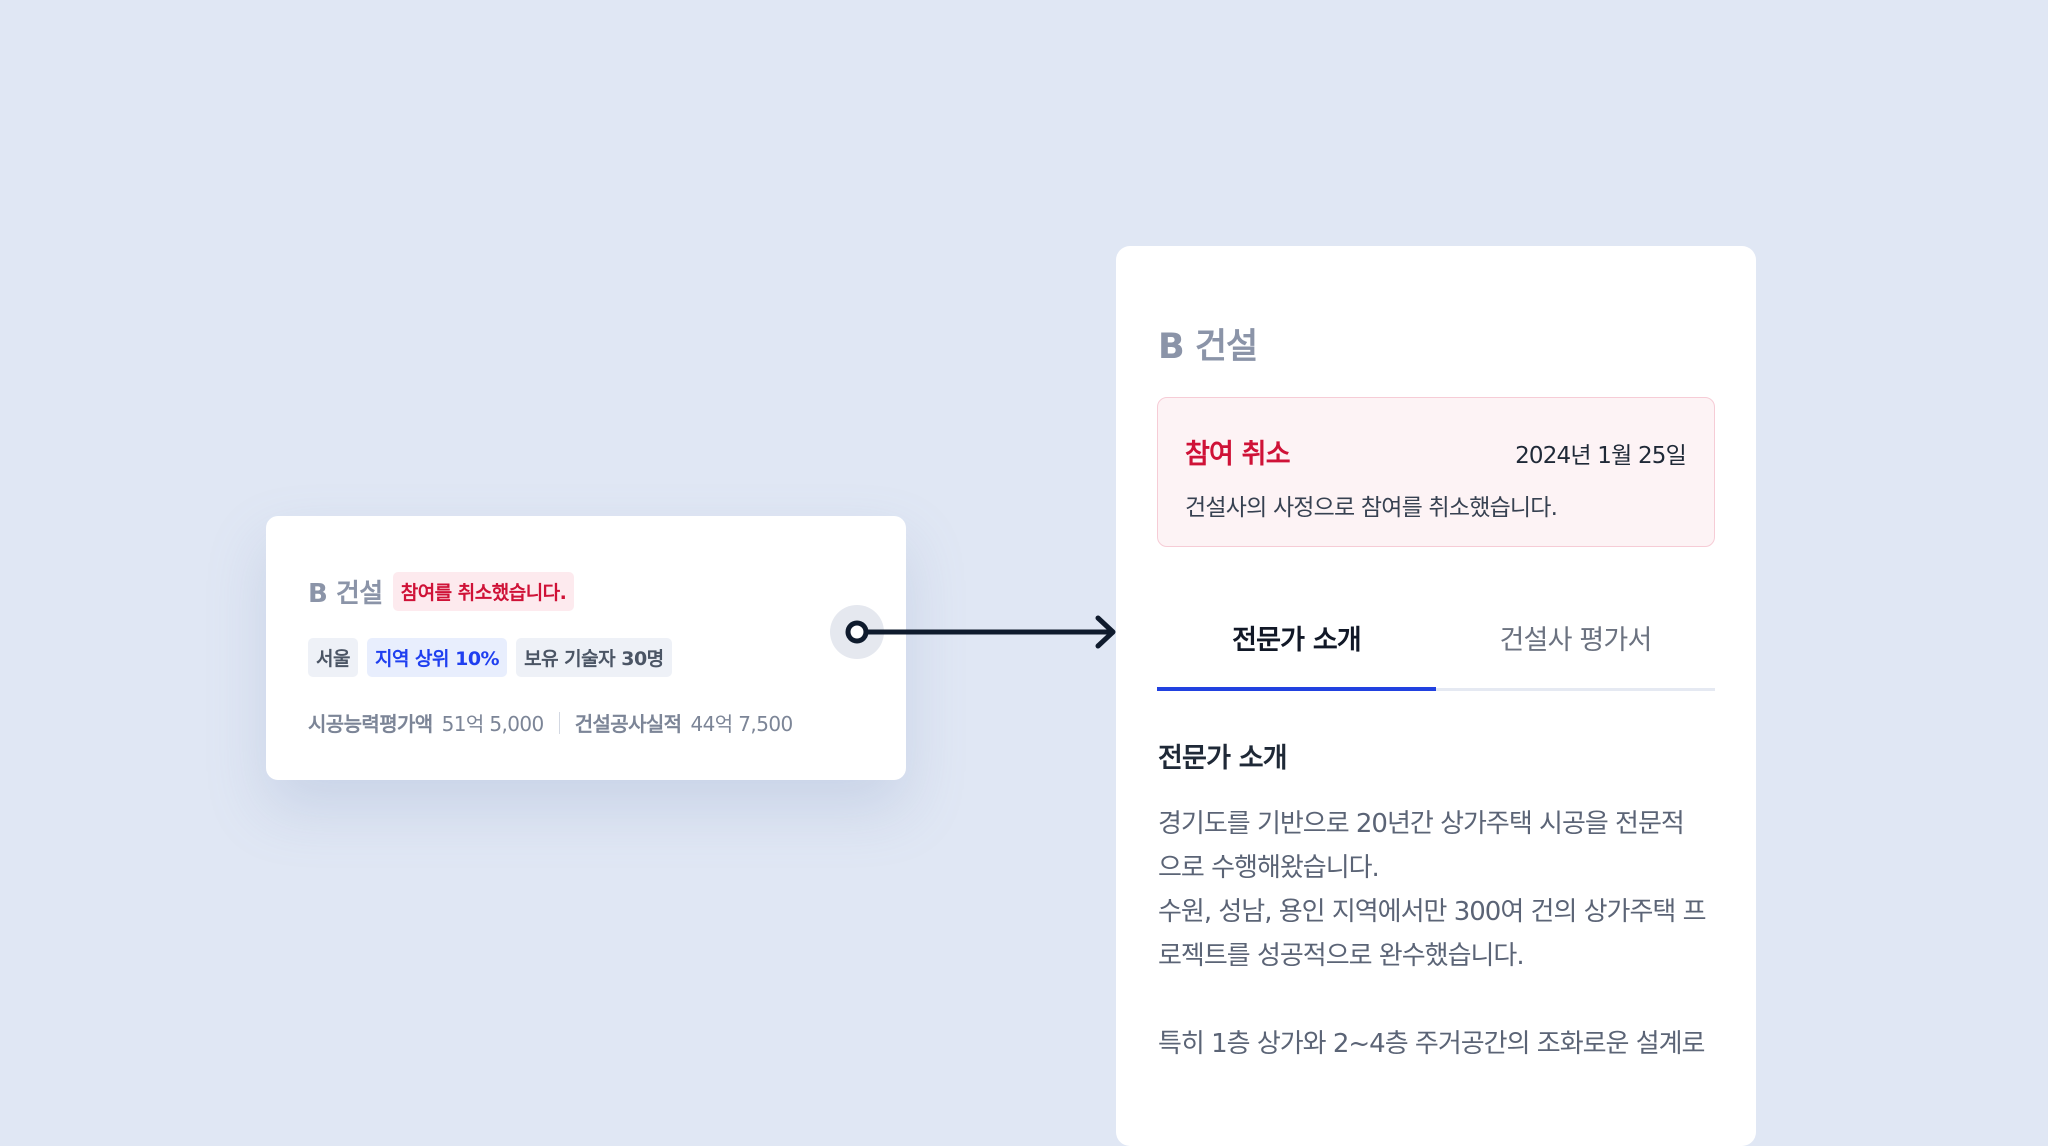  What do you see at coordinates (1371, 508) in the screenshot?
I see `notice-message: 건설사의 사정으로 참여를 취소했습니다.` at bounding box center [1371, 508].